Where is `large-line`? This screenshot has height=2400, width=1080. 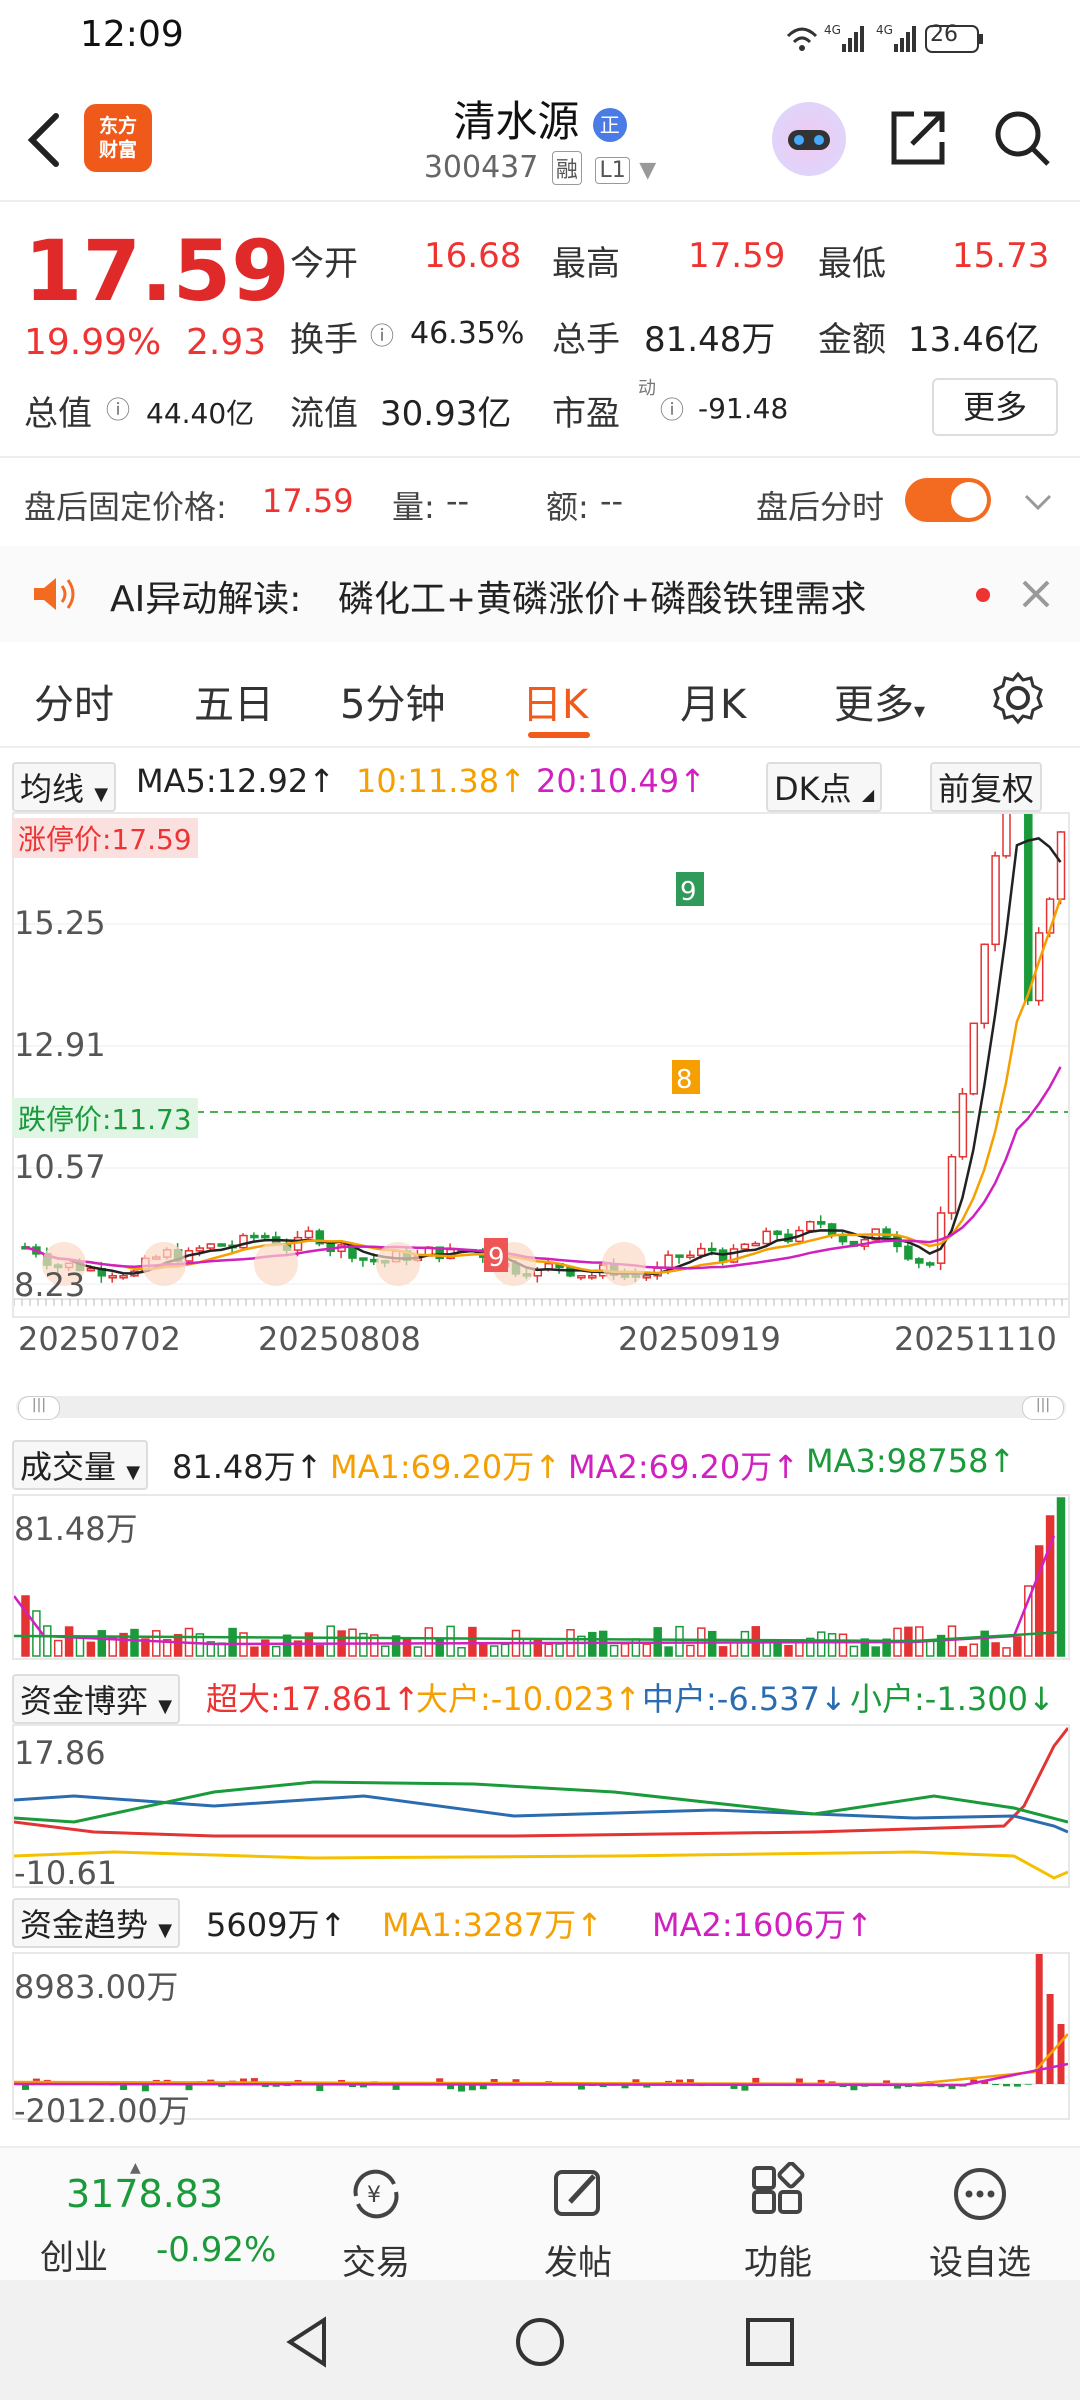 large-line is located at coordinates (541, 1865).